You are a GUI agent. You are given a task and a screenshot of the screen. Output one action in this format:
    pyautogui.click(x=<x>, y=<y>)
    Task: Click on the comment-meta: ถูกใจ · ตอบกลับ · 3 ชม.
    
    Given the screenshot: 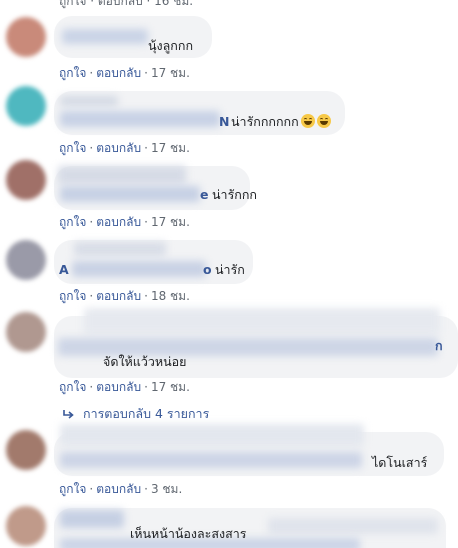 What is the action you would take?
    pyautogui.click(x=121, y=489)
    